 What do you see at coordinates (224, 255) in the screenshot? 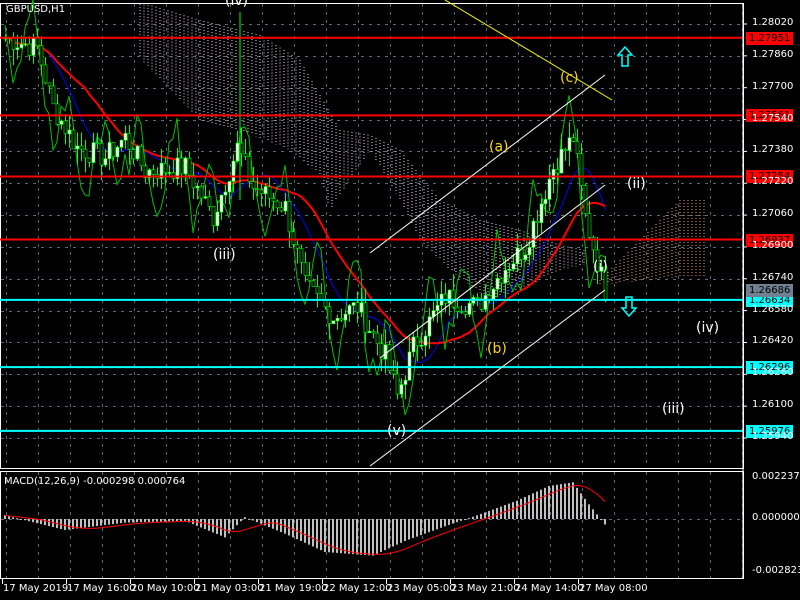
I see `wave-label: (iii)` at bounding box center [224, 255].